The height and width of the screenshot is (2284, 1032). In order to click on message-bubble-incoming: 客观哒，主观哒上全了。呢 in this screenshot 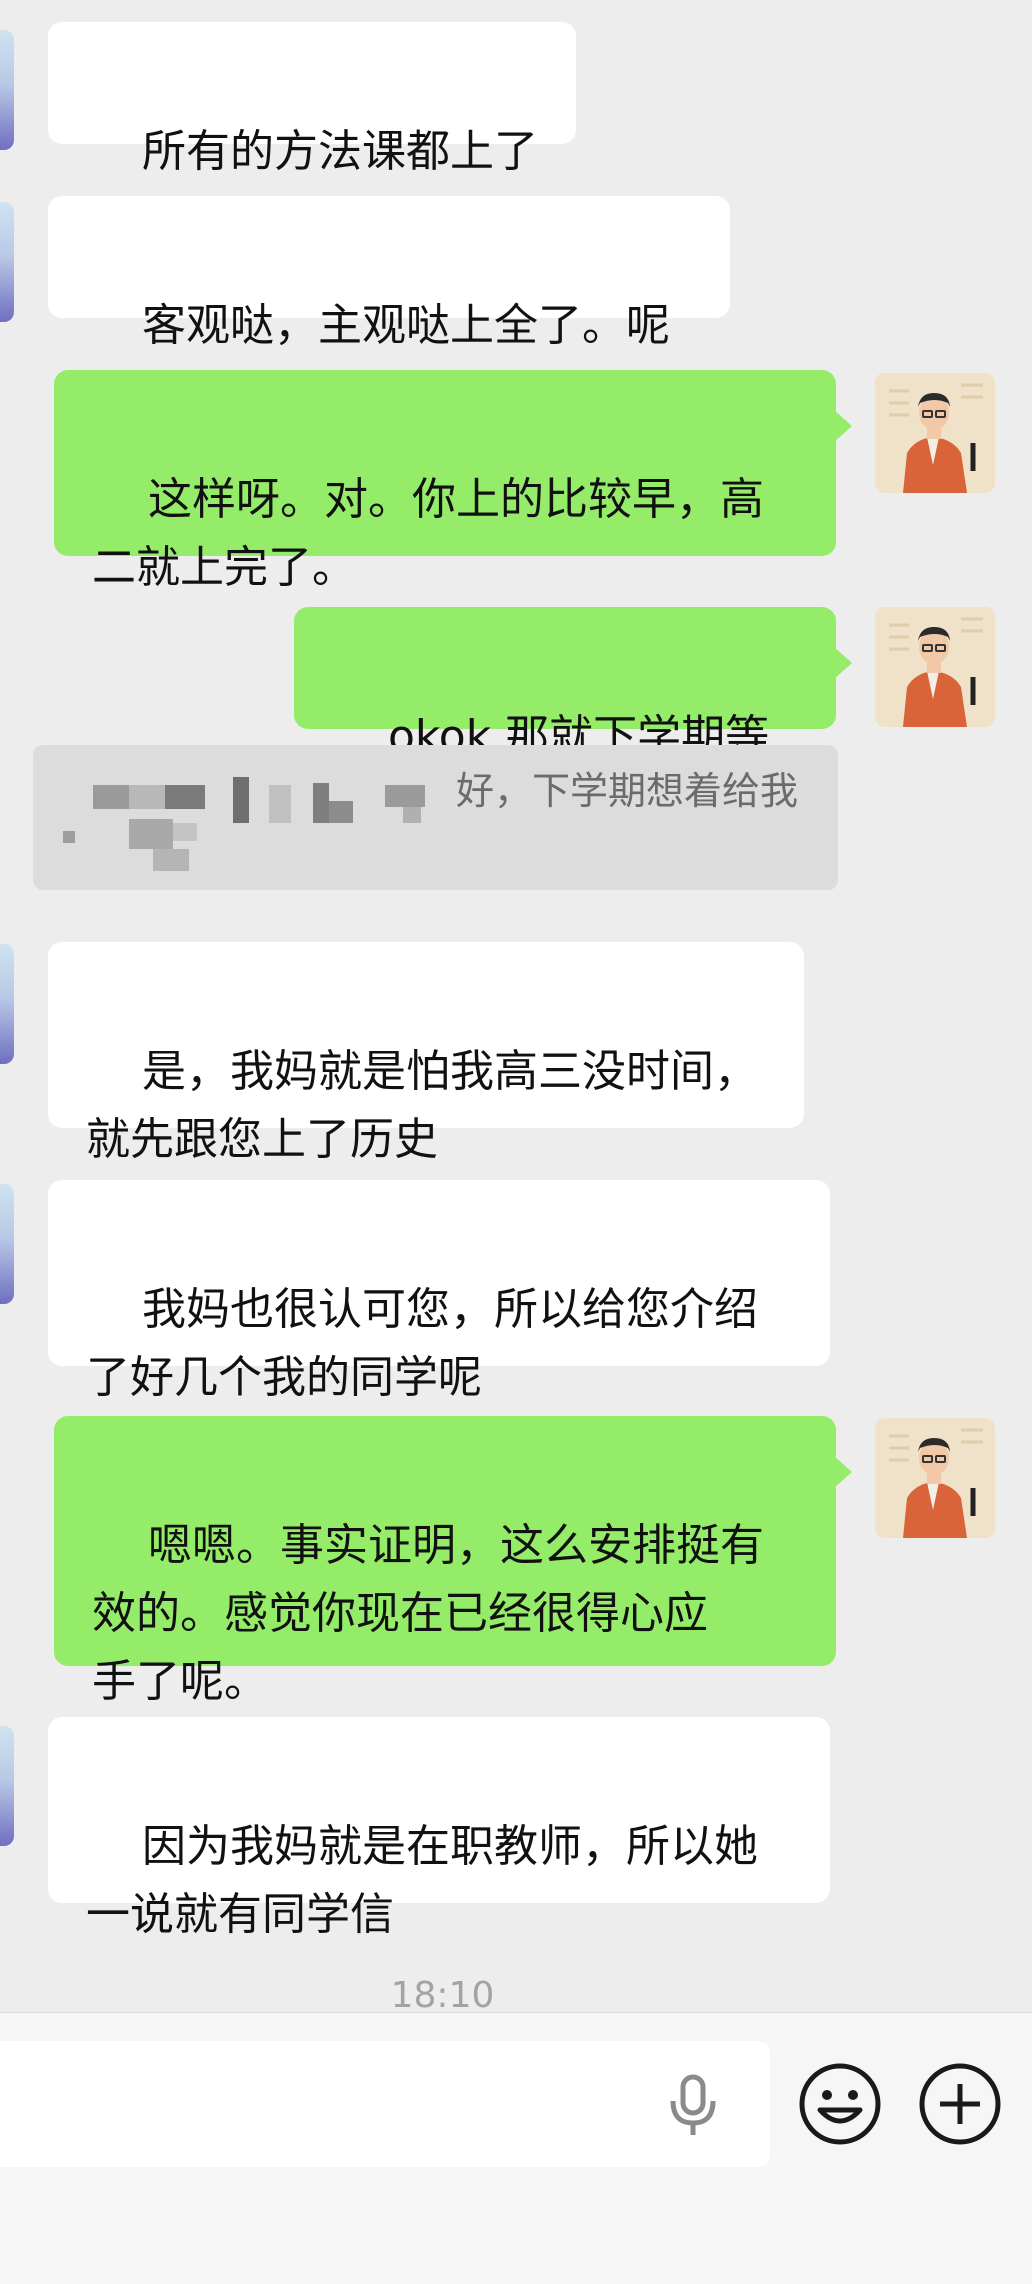, I will do `click(389, 273)`.